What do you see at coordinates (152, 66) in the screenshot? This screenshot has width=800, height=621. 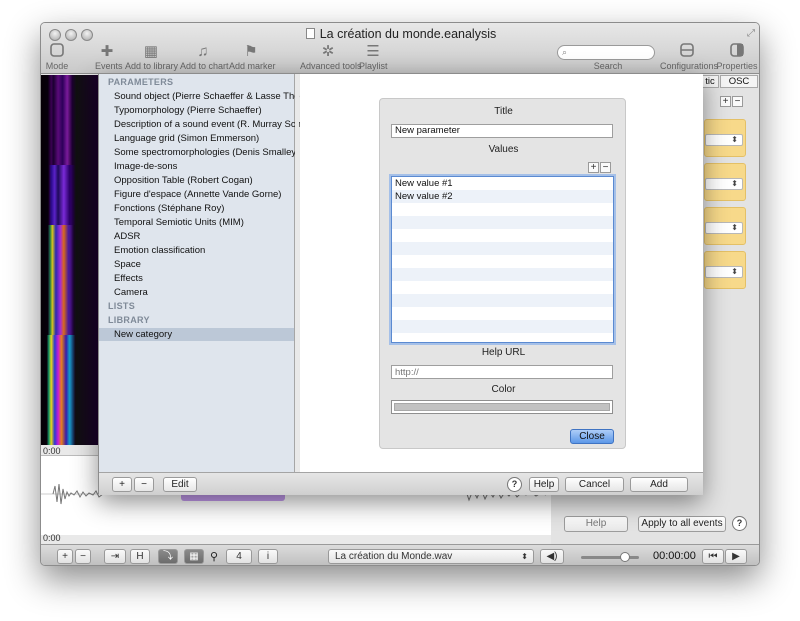 I see `toolbar-add-to-library-label: Add to library` at bounding box center [152, 66].